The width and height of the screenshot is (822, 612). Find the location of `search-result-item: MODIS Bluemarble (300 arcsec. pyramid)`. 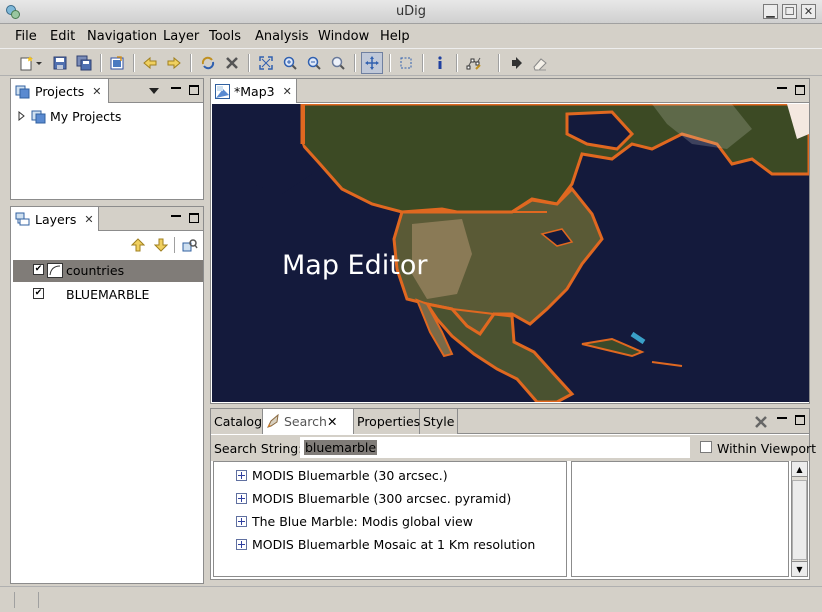

search-result-item: MODIS Bluemarble (300 arcsec. pyramid) is located at coordinates (373, 498).